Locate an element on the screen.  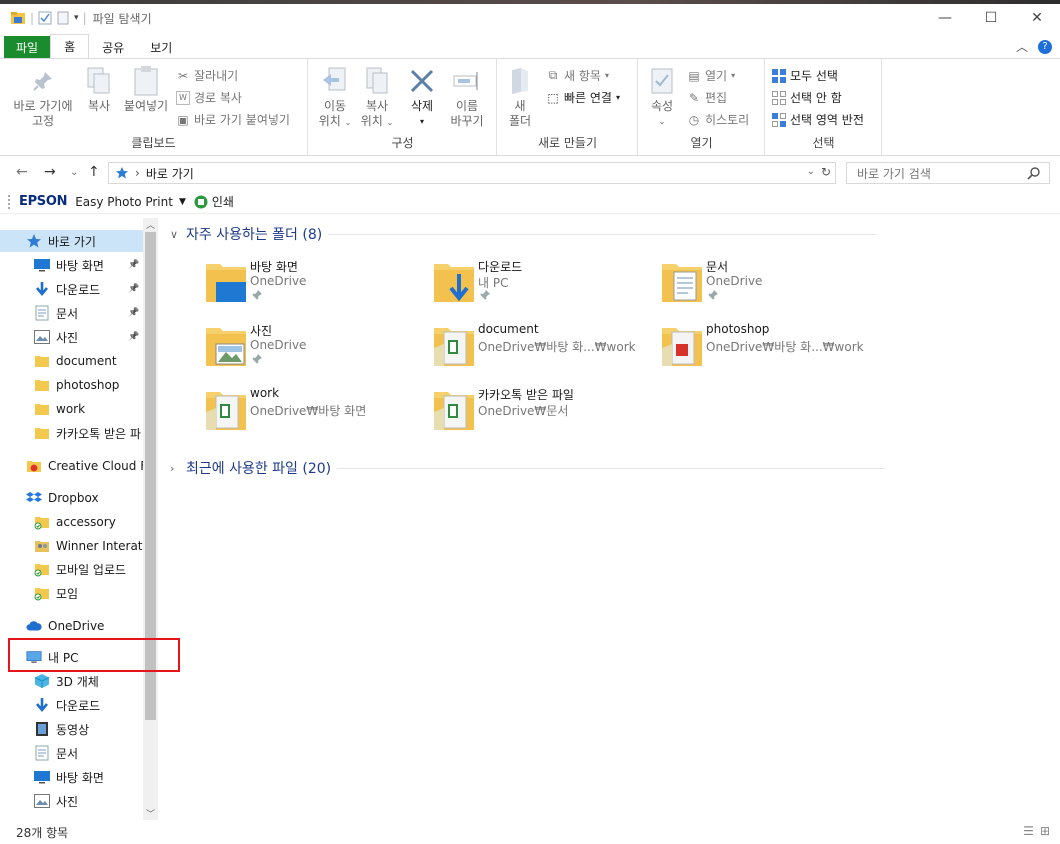
paste-shortcut-button: ▣ 바로 가기 붙여넣기 is located at coordinates (233, 119).